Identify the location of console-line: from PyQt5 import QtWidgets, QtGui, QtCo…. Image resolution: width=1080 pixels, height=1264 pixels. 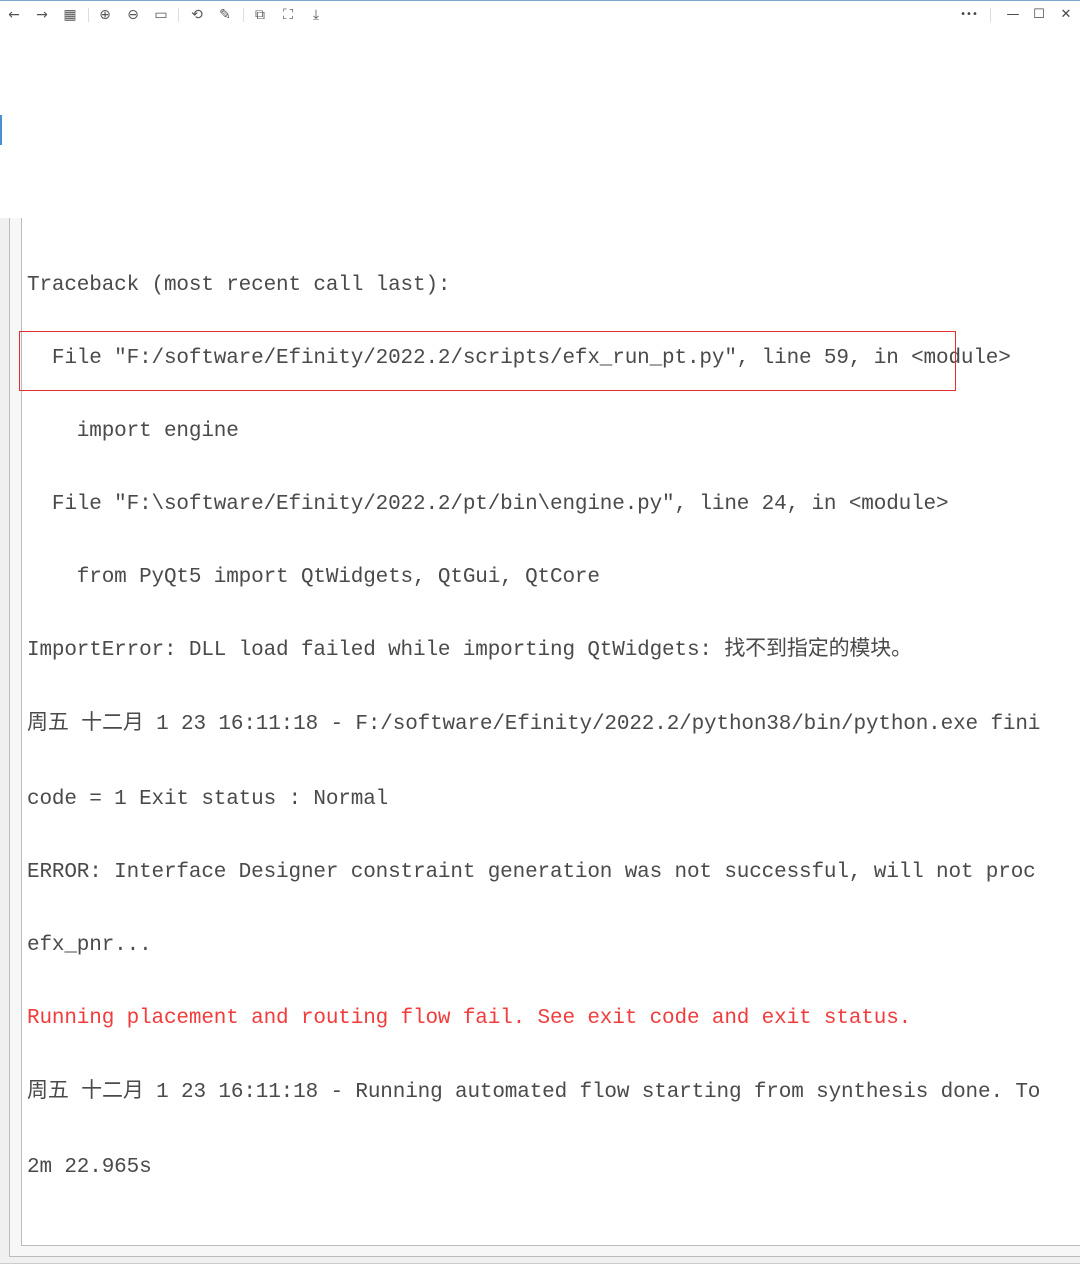
(313, 577).